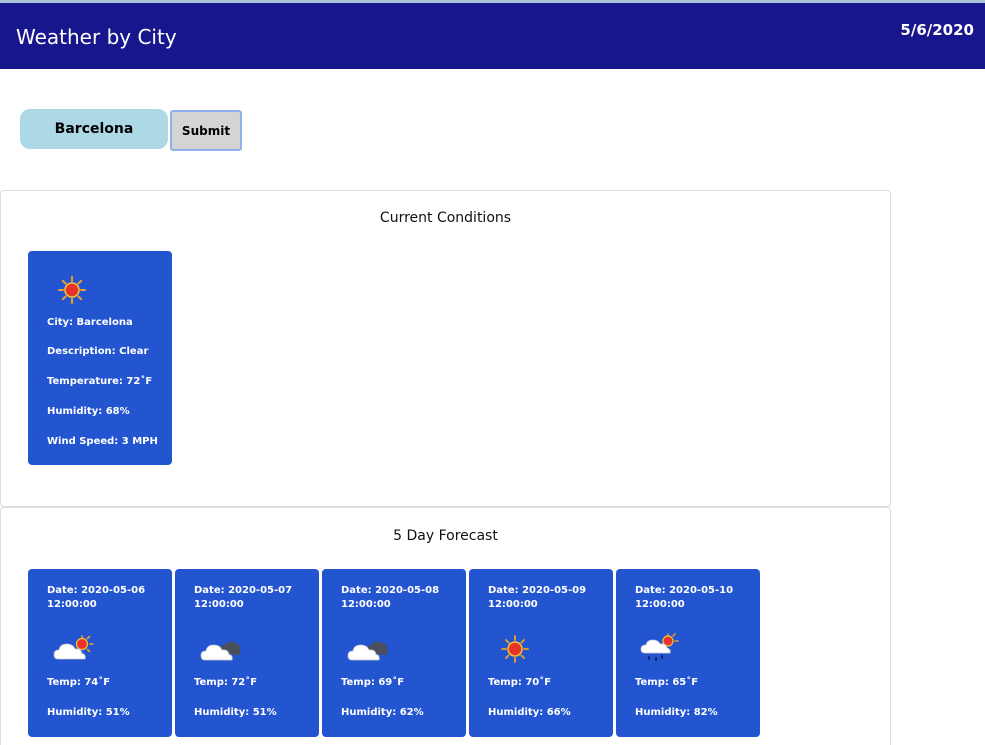 Image resolution: width=985 pixels, height=745 pixels. I want to click on forecast-temp: Temp: 70˚F, so click(520, 682).